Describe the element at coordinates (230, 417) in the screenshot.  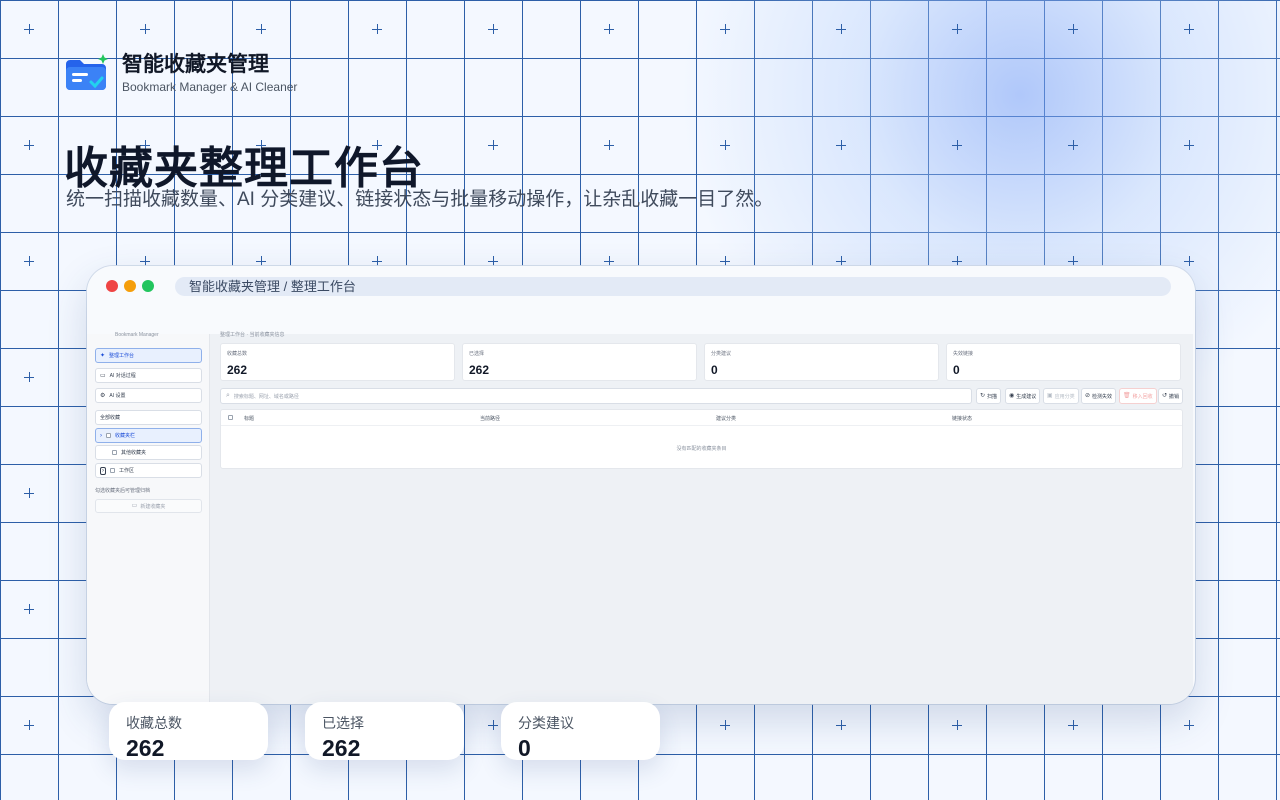
I see `select-all-checkbox` at that location.